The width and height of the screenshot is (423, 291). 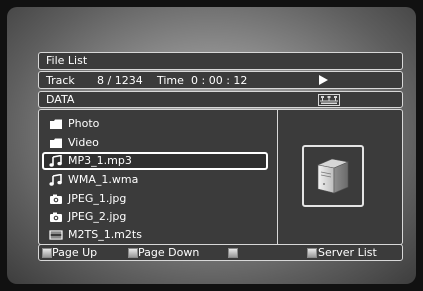 I want to click on source-label: DATA, so click(x=60, y=99).